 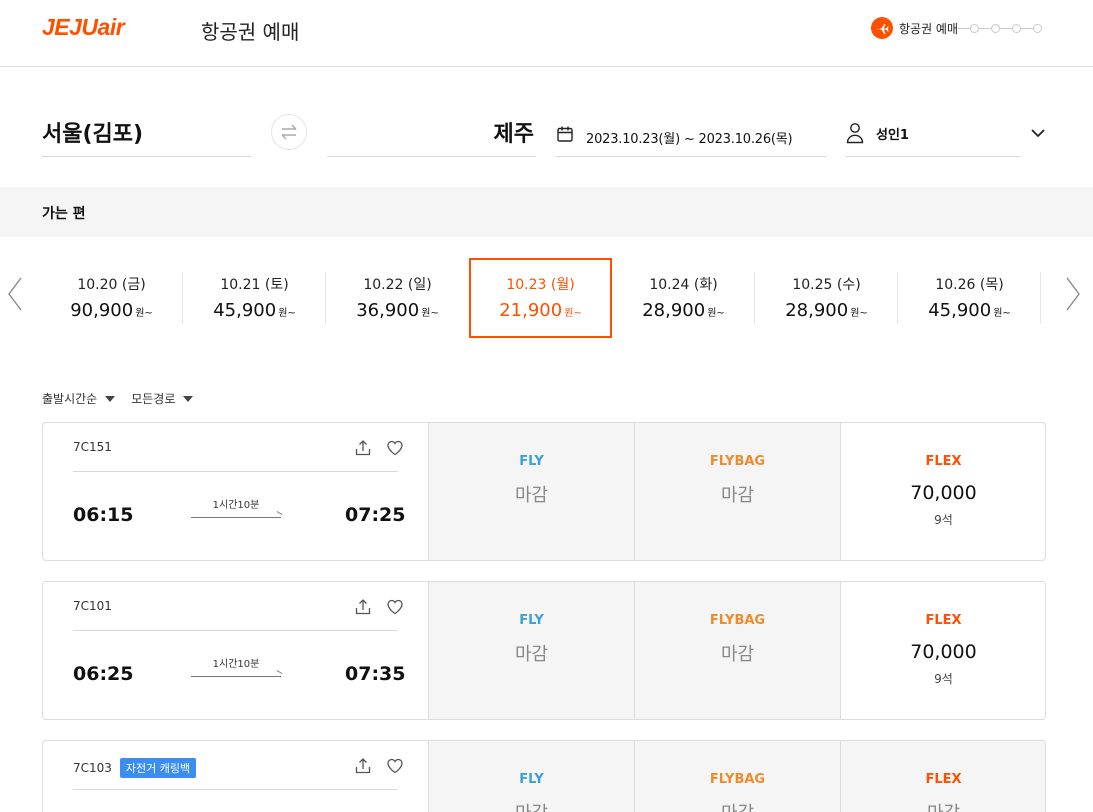 What do you see at coordinates (397, 298) in the screenshot?
I see `date-option: 10.22 (일) 36,900 원~` at bounding box center [397, 298].